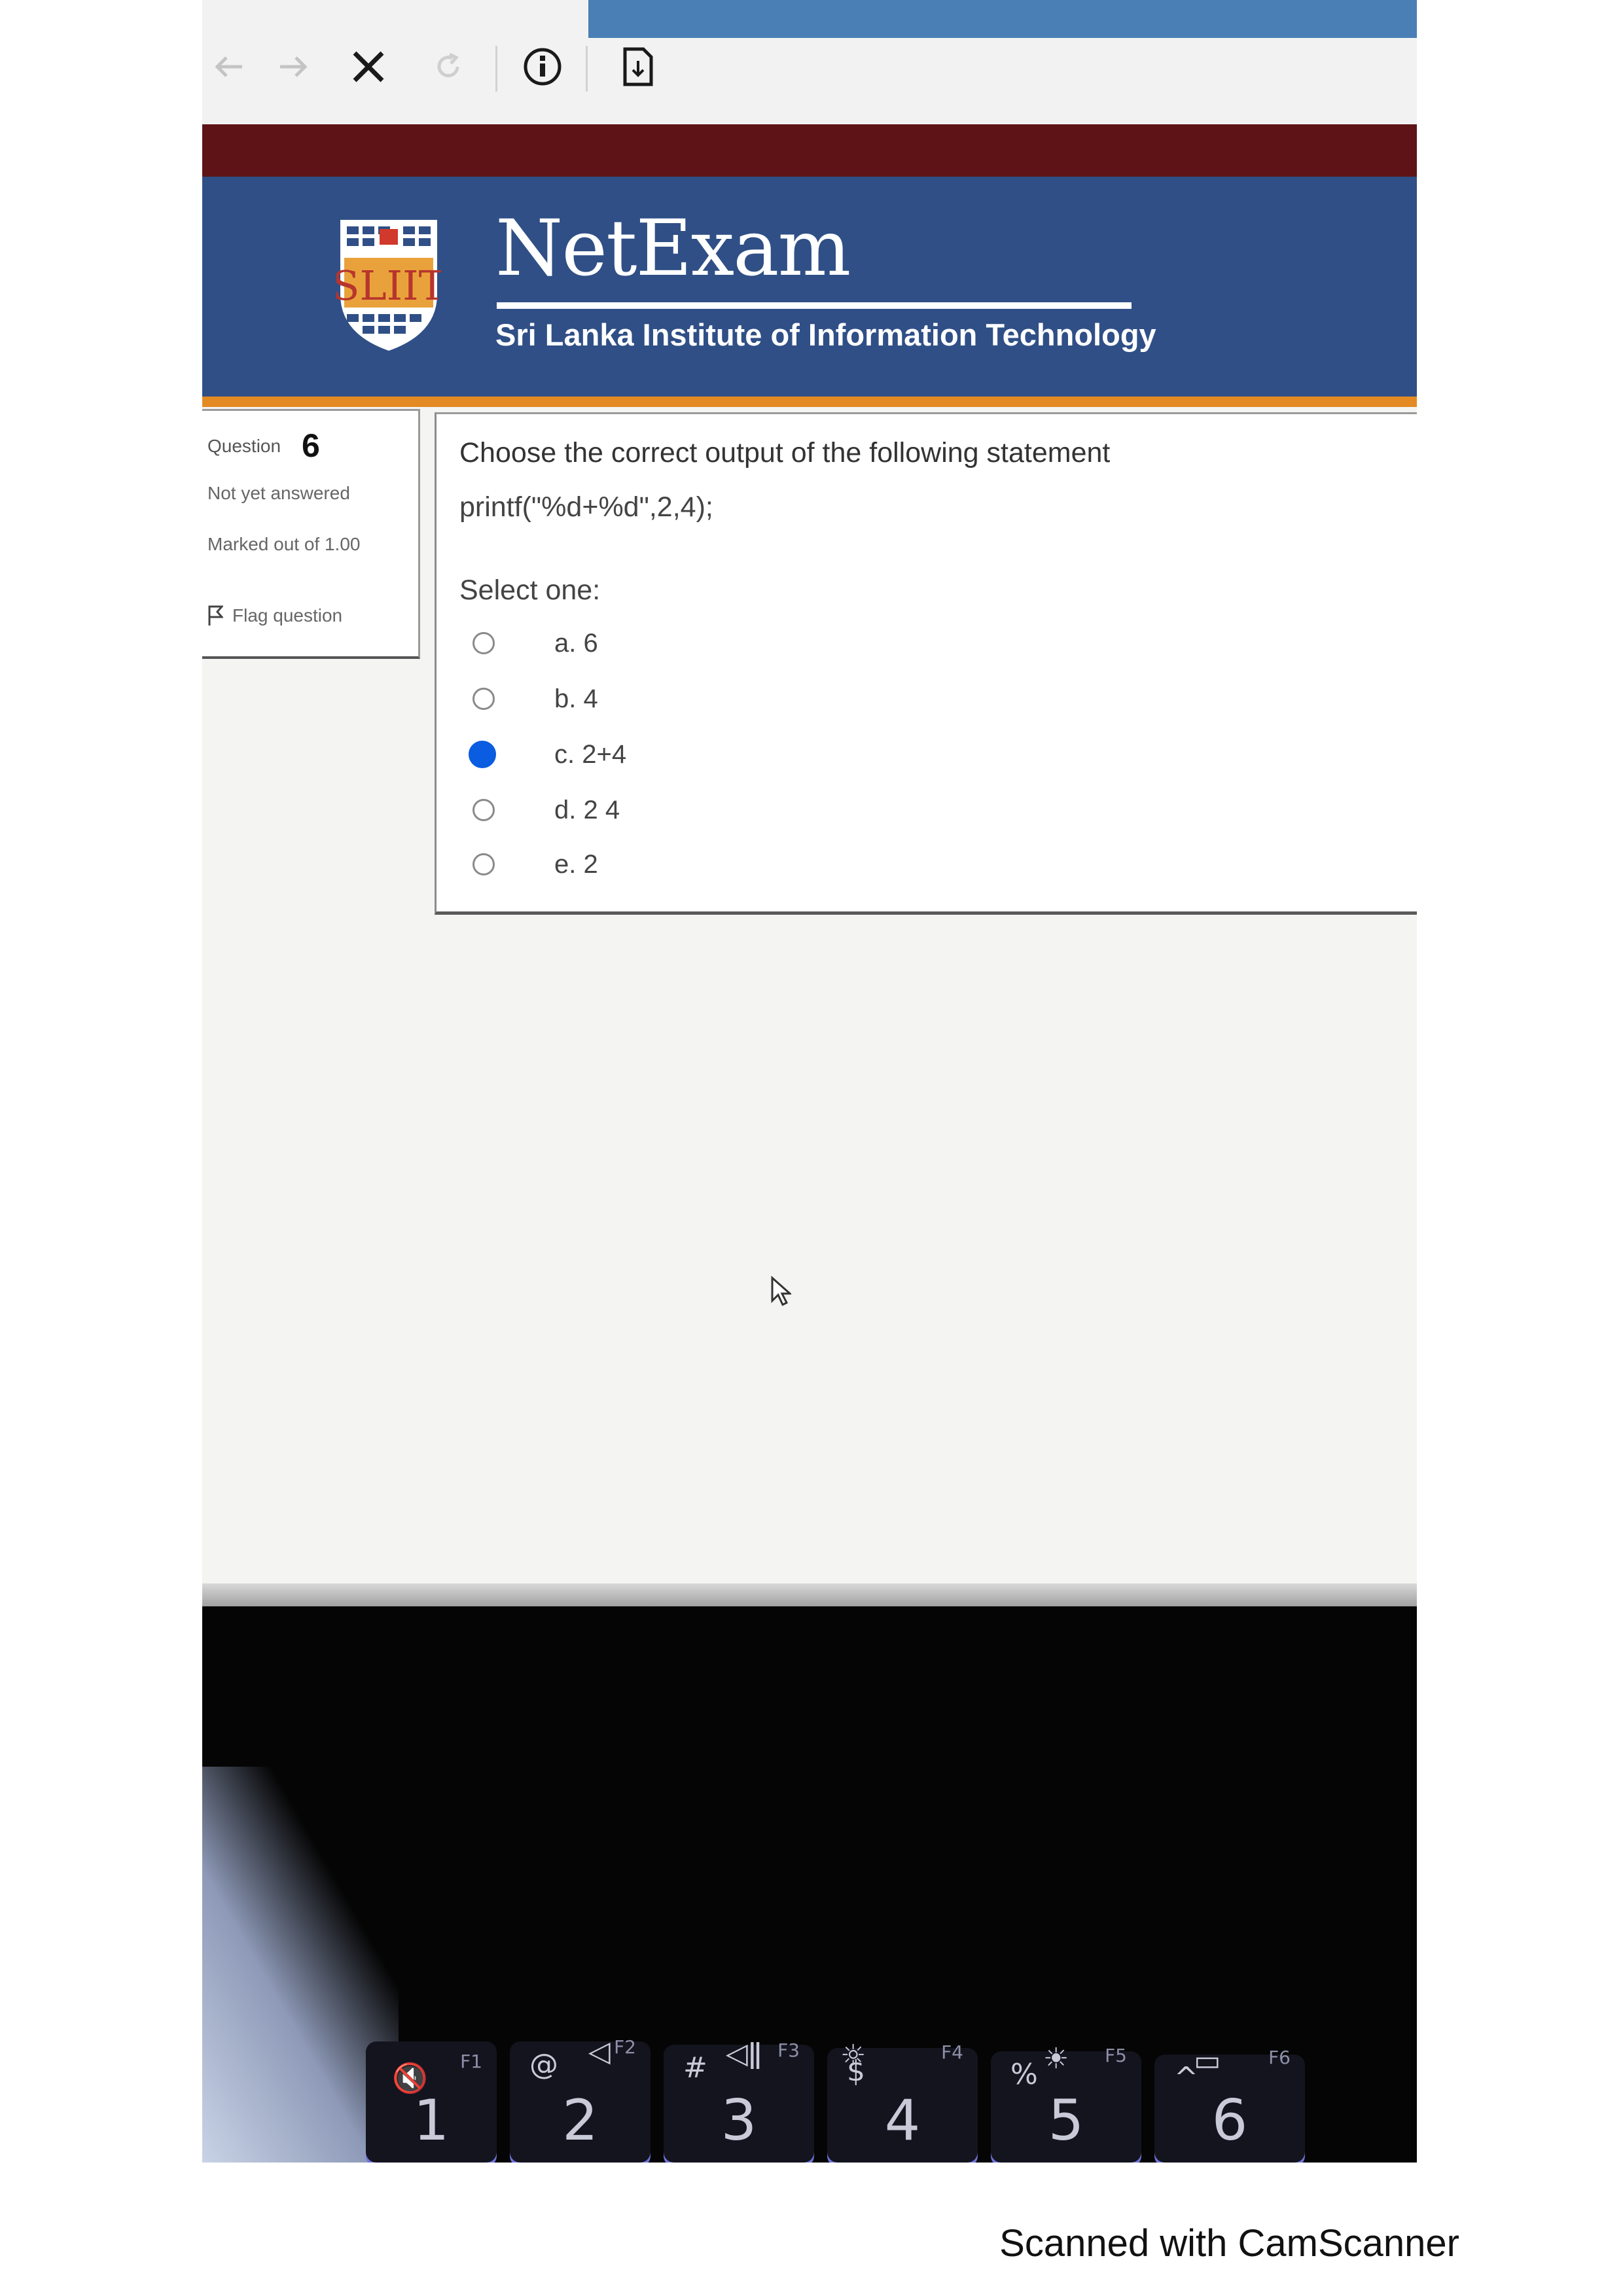 The height and width of the screenshot is (2296, 1623). Describe the element at coordinates (547, 755) in the screenshot. I see `answer-option: c. 2+4` at that location.